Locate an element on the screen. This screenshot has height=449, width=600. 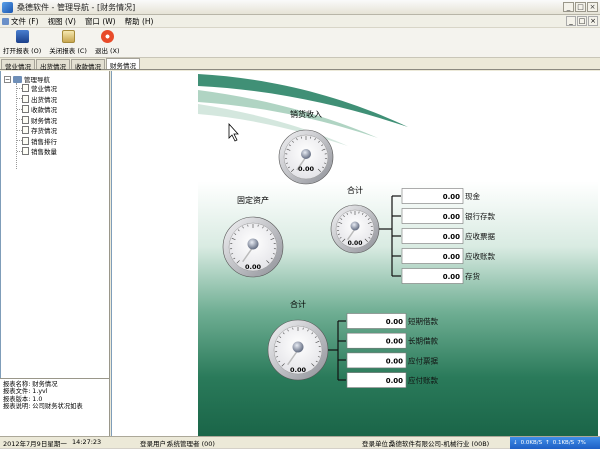
close-report-icon is located at coordinates (68, 36).